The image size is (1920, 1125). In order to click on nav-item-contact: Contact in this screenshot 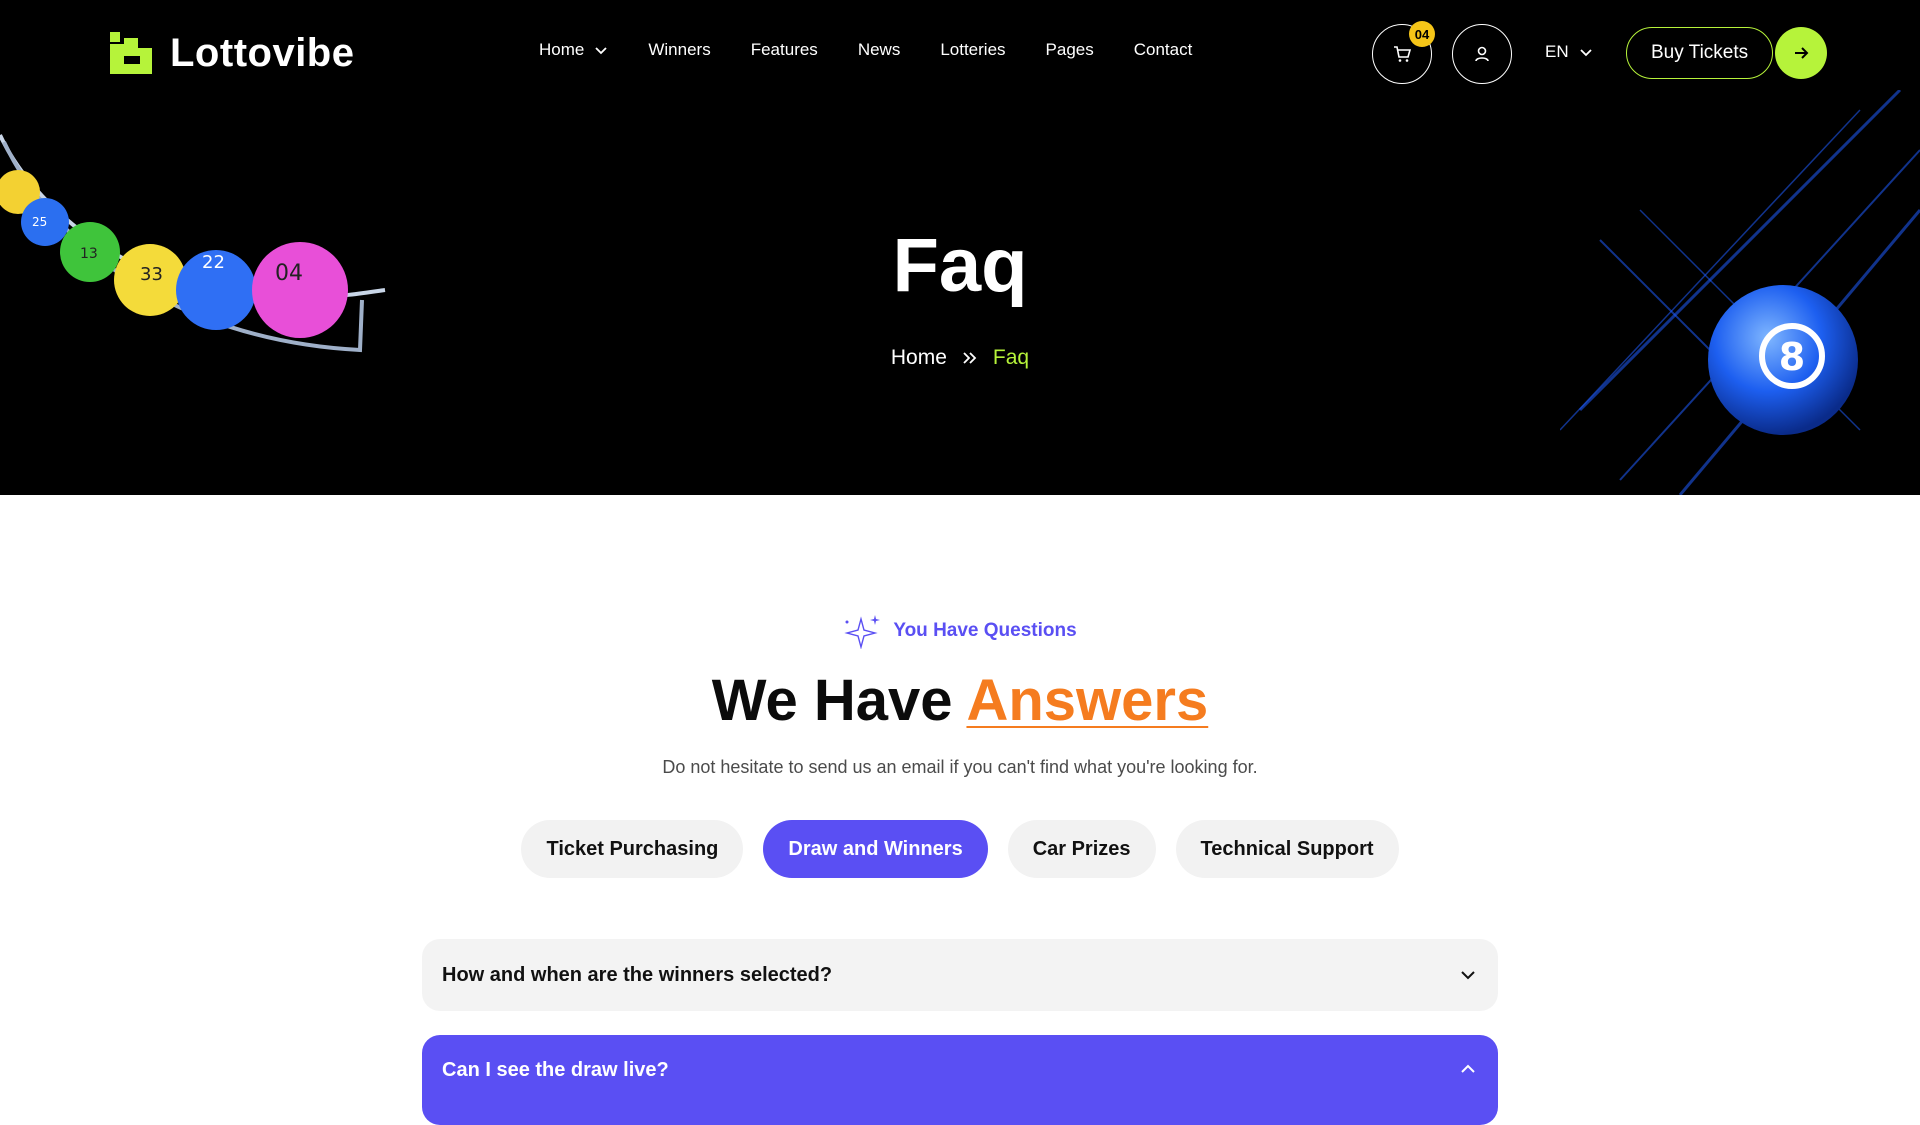, I will do `click(1163, 50)`.